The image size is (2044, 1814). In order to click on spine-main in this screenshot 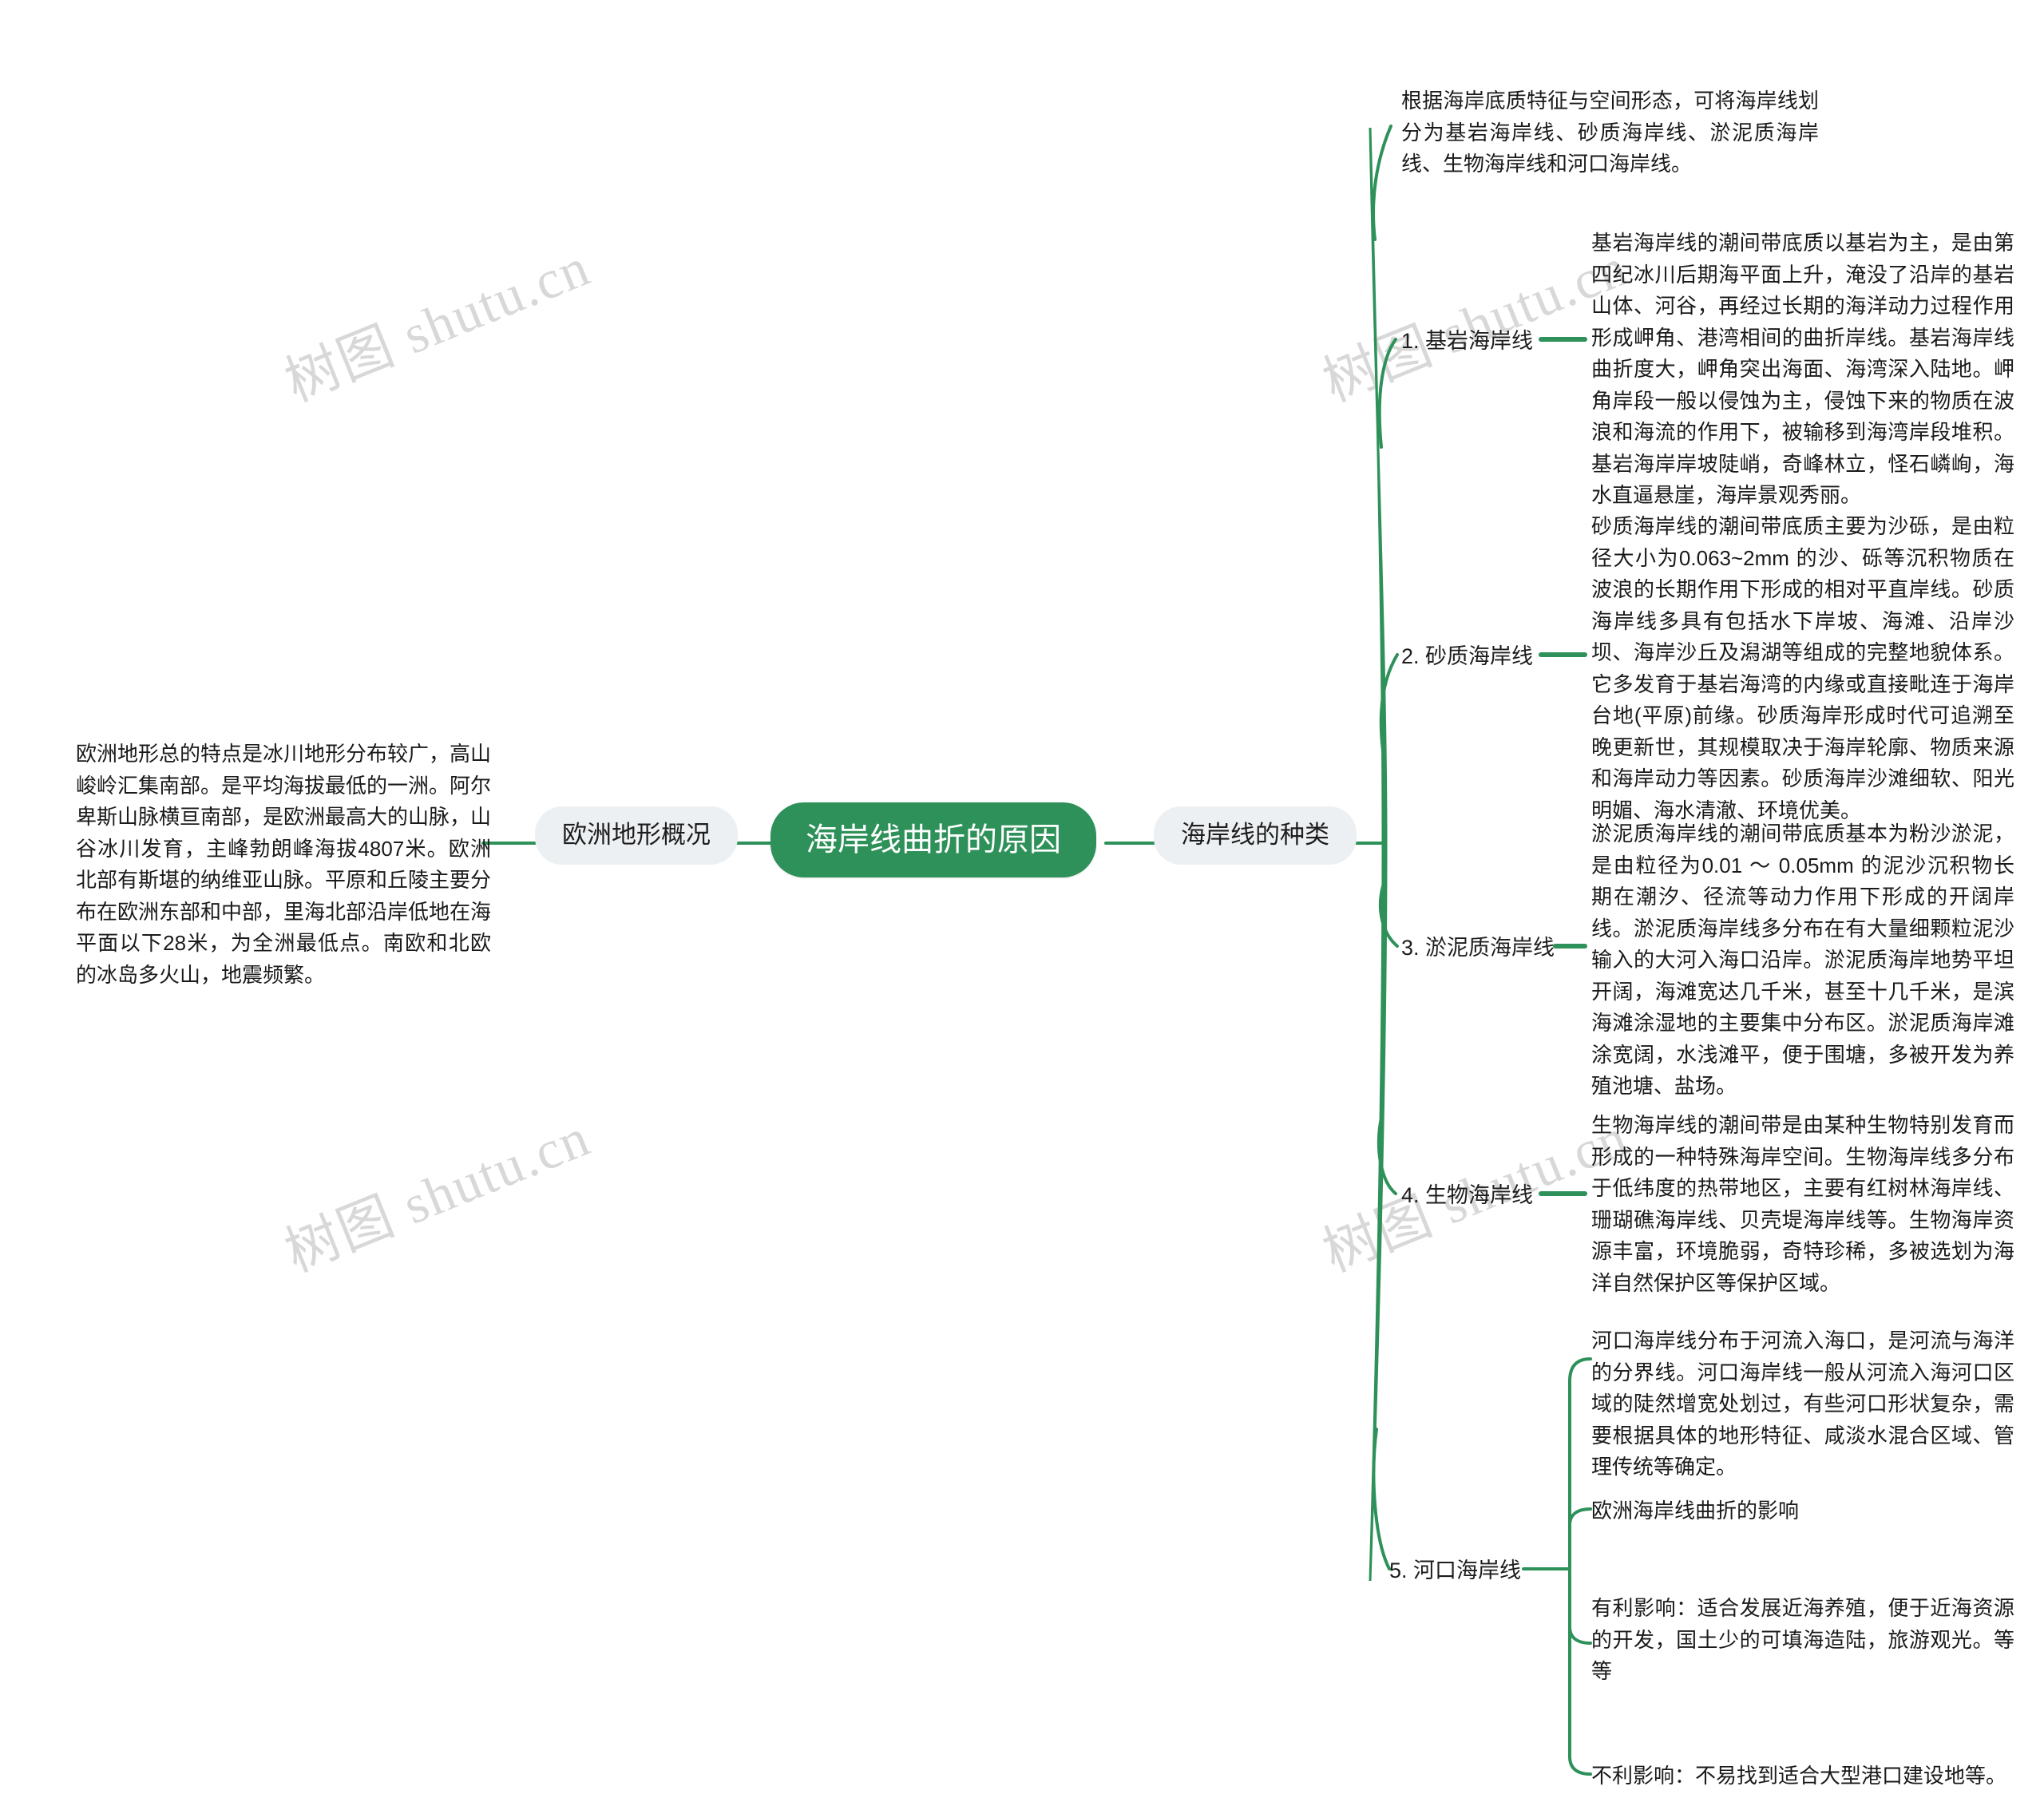, I will do `click(1378, 854)`.